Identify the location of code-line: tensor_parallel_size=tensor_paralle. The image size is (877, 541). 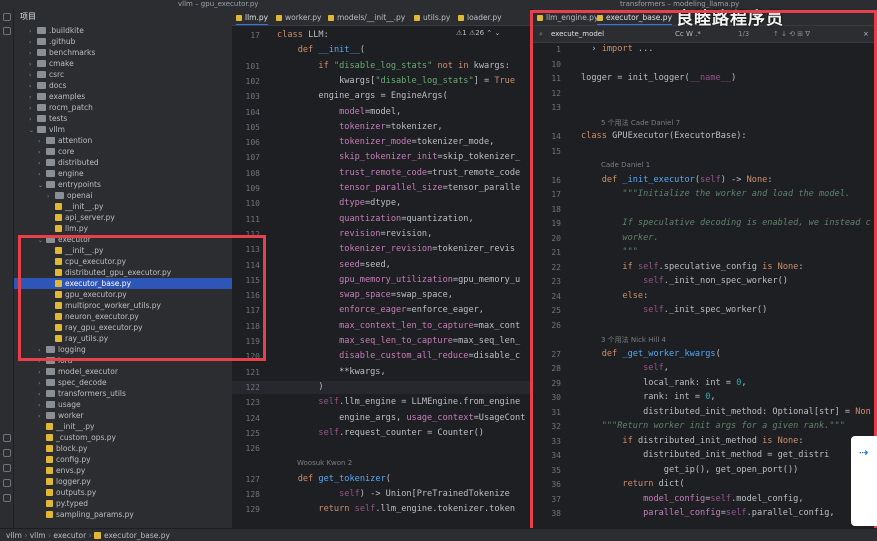
(398, 188).